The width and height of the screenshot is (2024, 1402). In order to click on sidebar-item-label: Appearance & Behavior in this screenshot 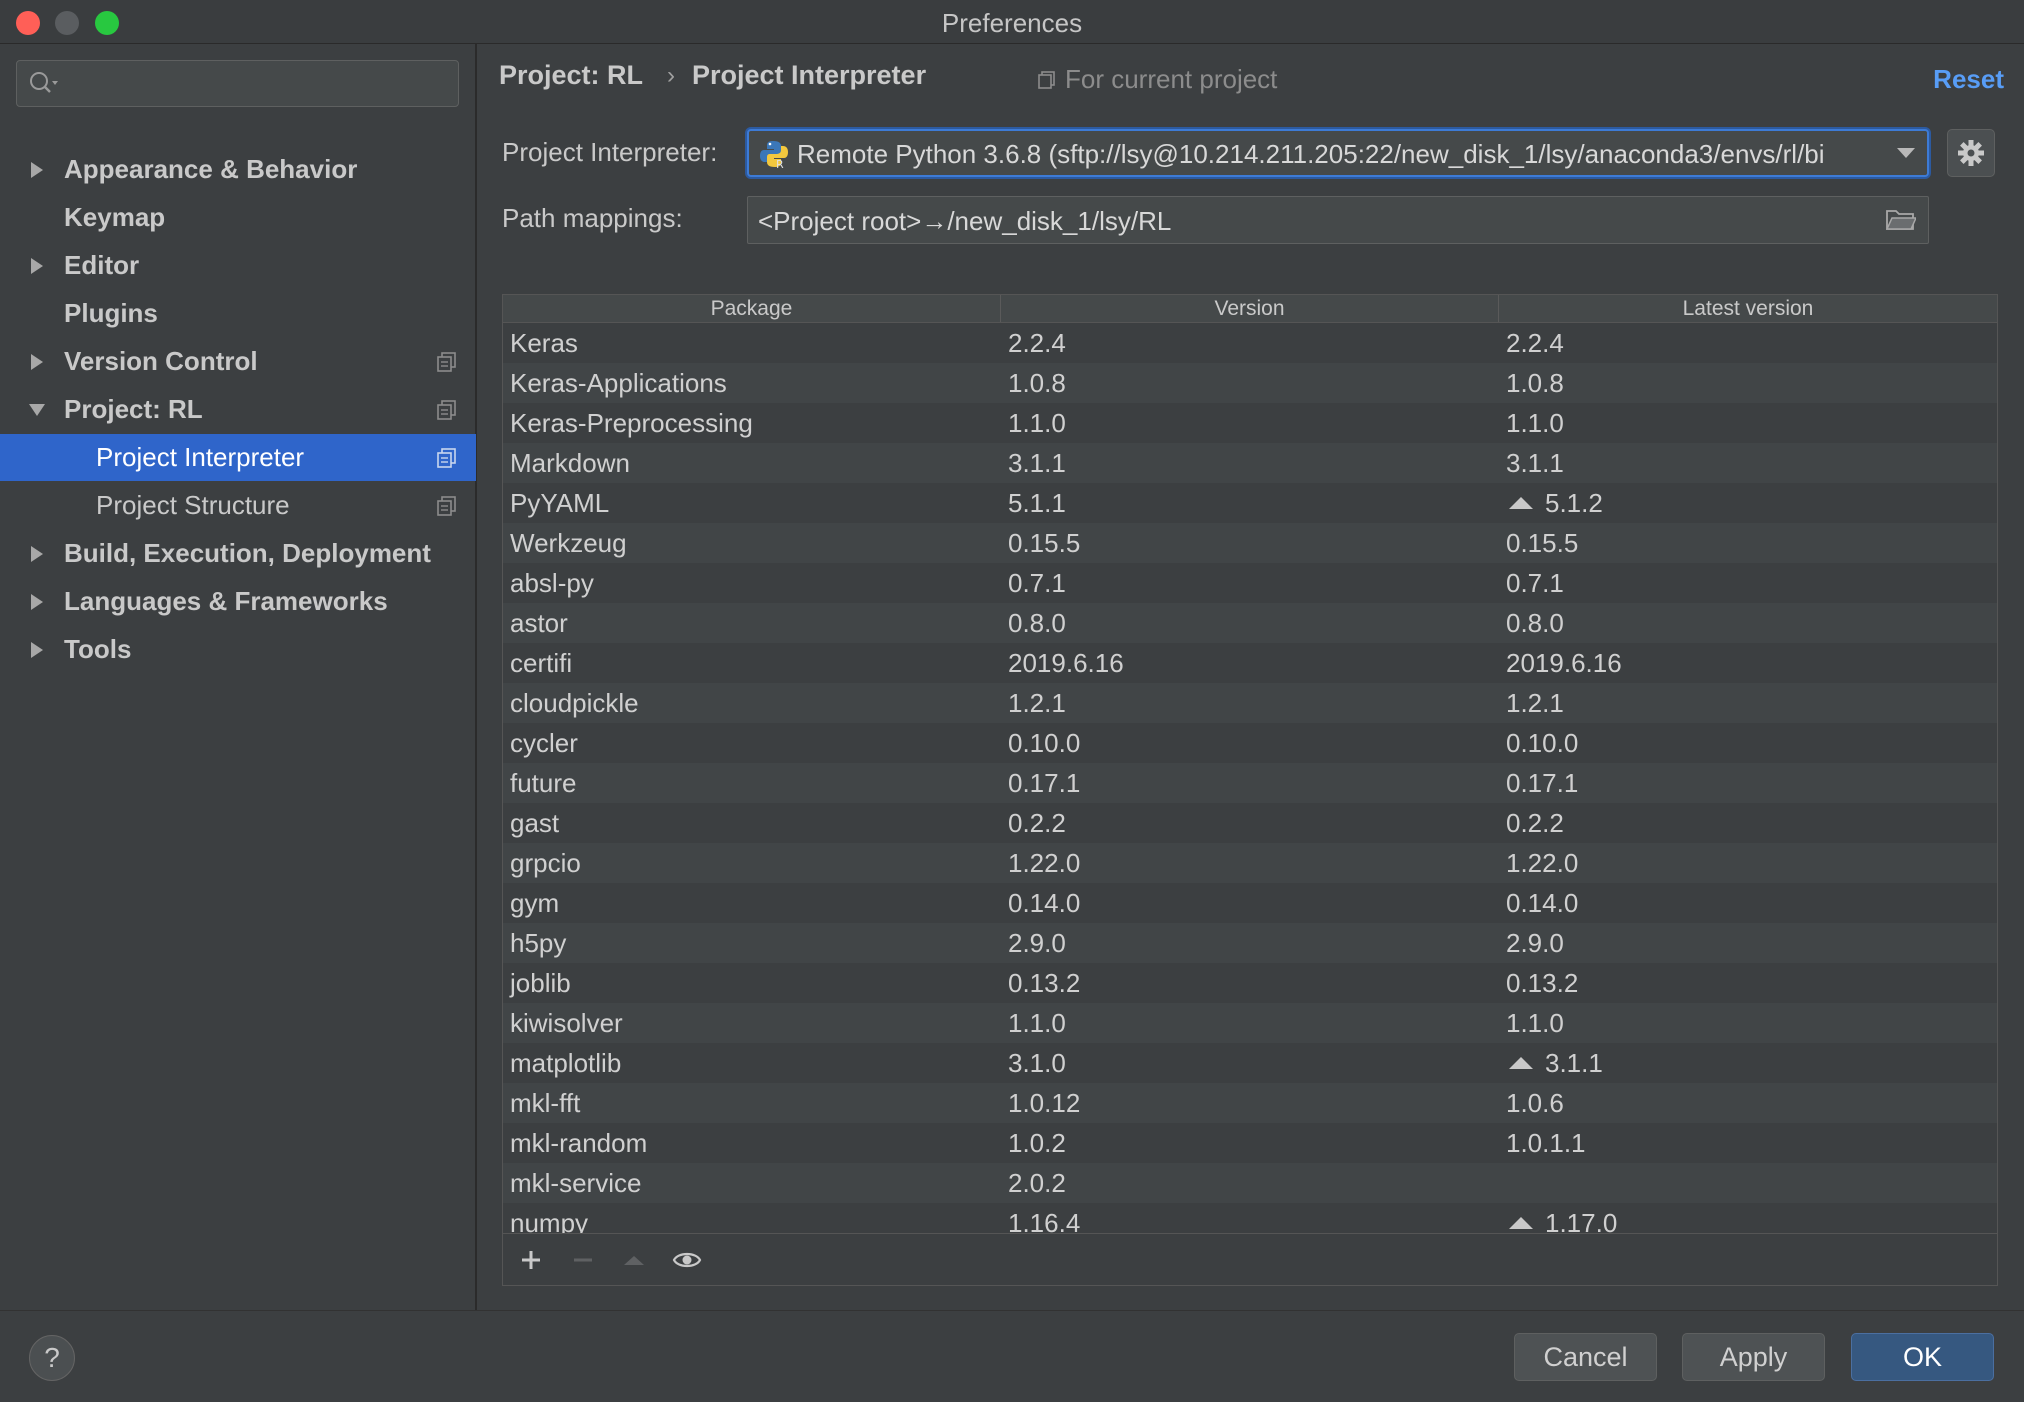, I will do `click(211, 169)`.